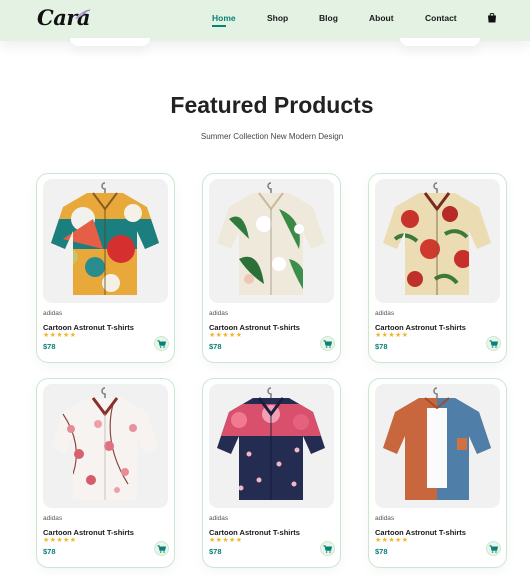  What do you see at coordinates (224, 18) in the screenshot?
I see `nav-home: Home` at bounding box center [224, 18].